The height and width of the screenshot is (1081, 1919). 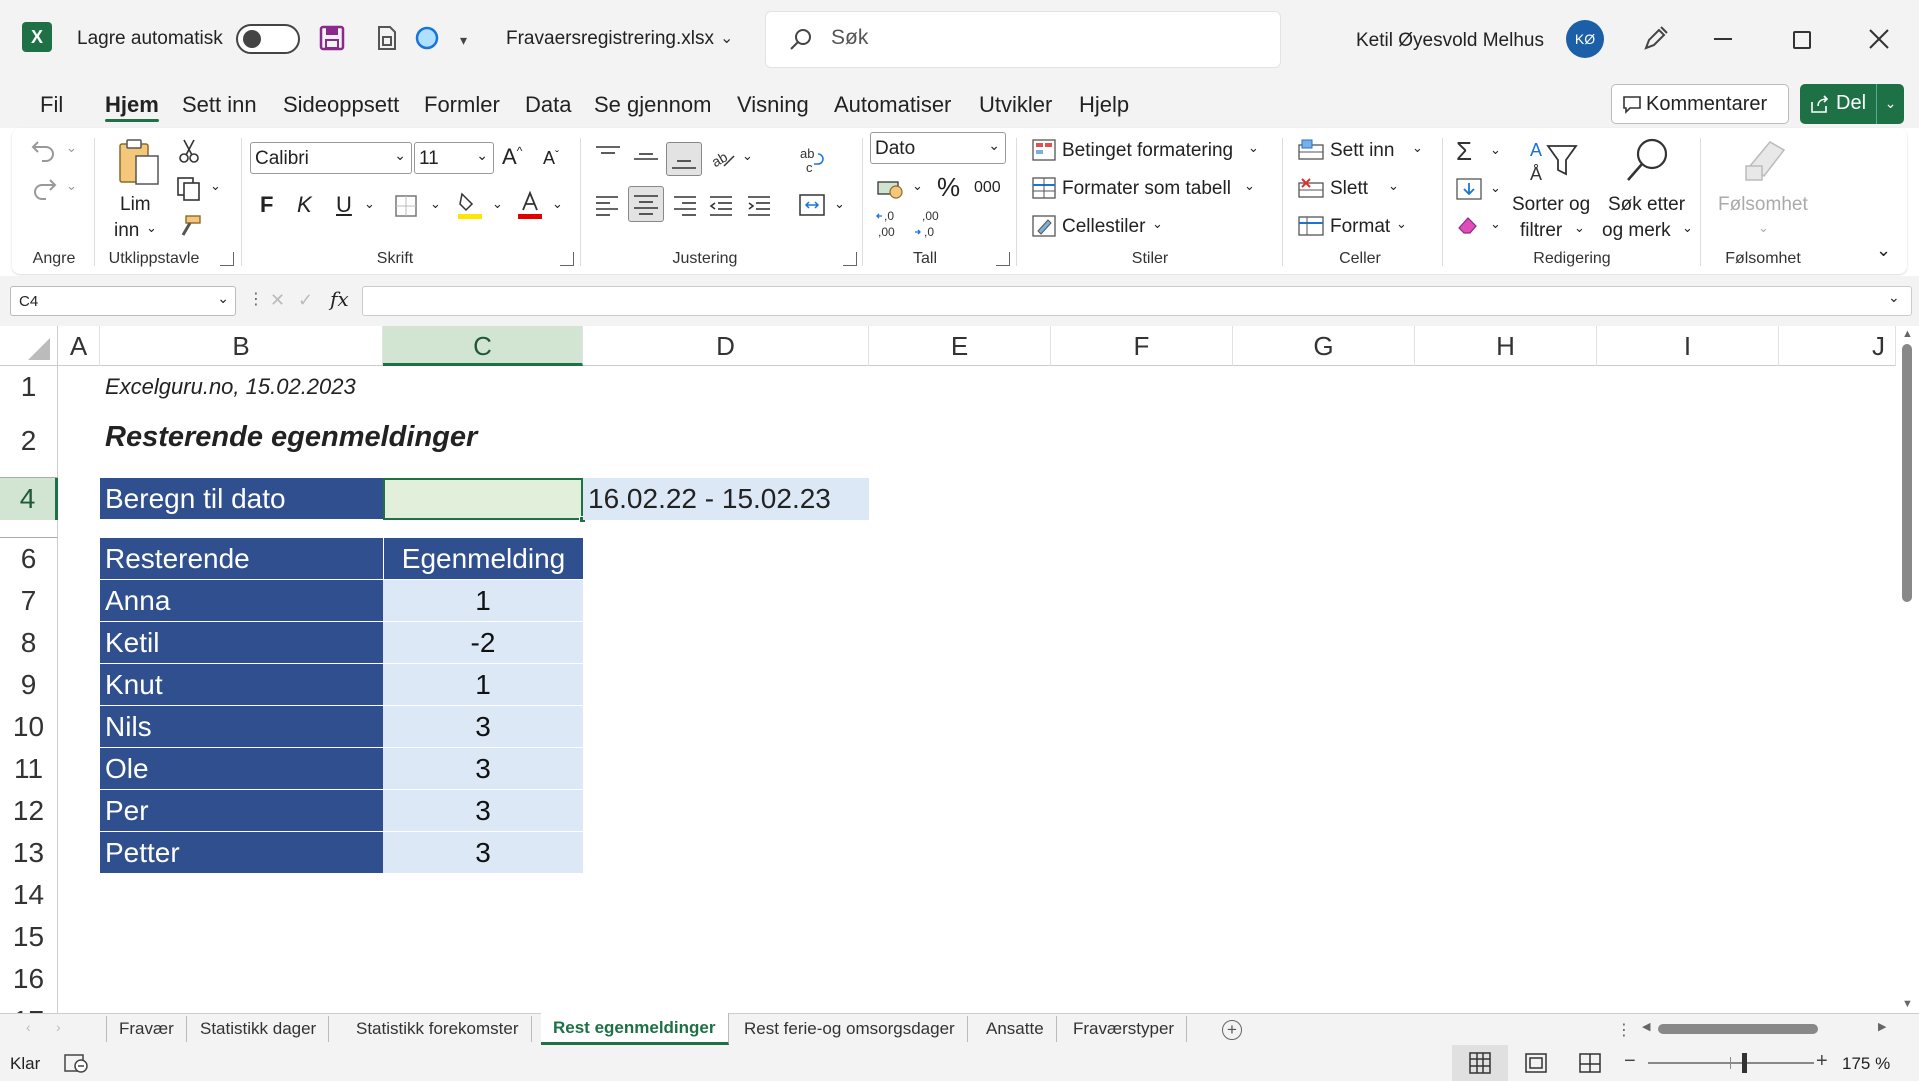 I want to click on circle-icon, so click(x=427, y=38).